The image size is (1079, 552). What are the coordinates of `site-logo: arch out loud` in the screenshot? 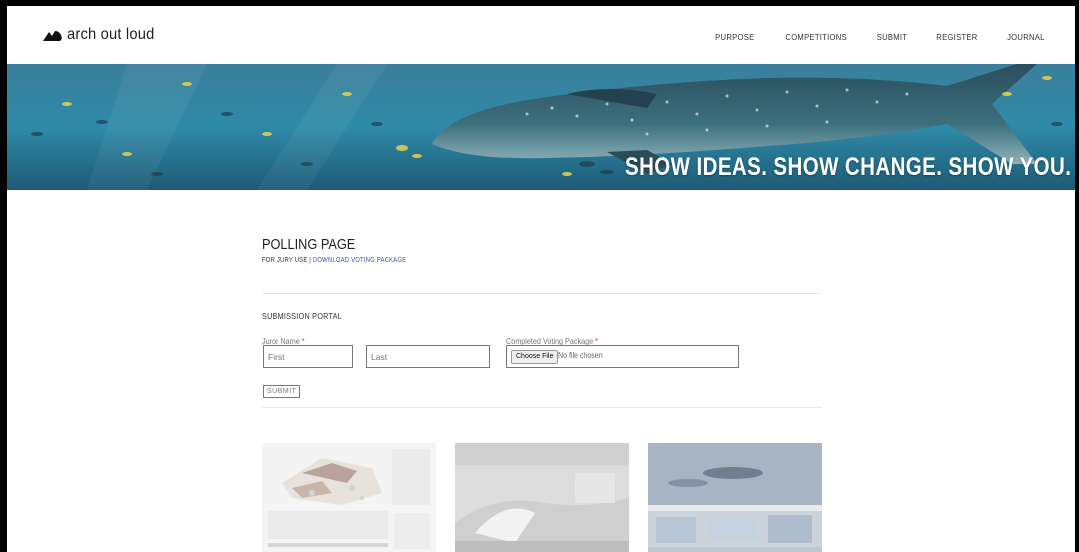 It's located at (102, 35).